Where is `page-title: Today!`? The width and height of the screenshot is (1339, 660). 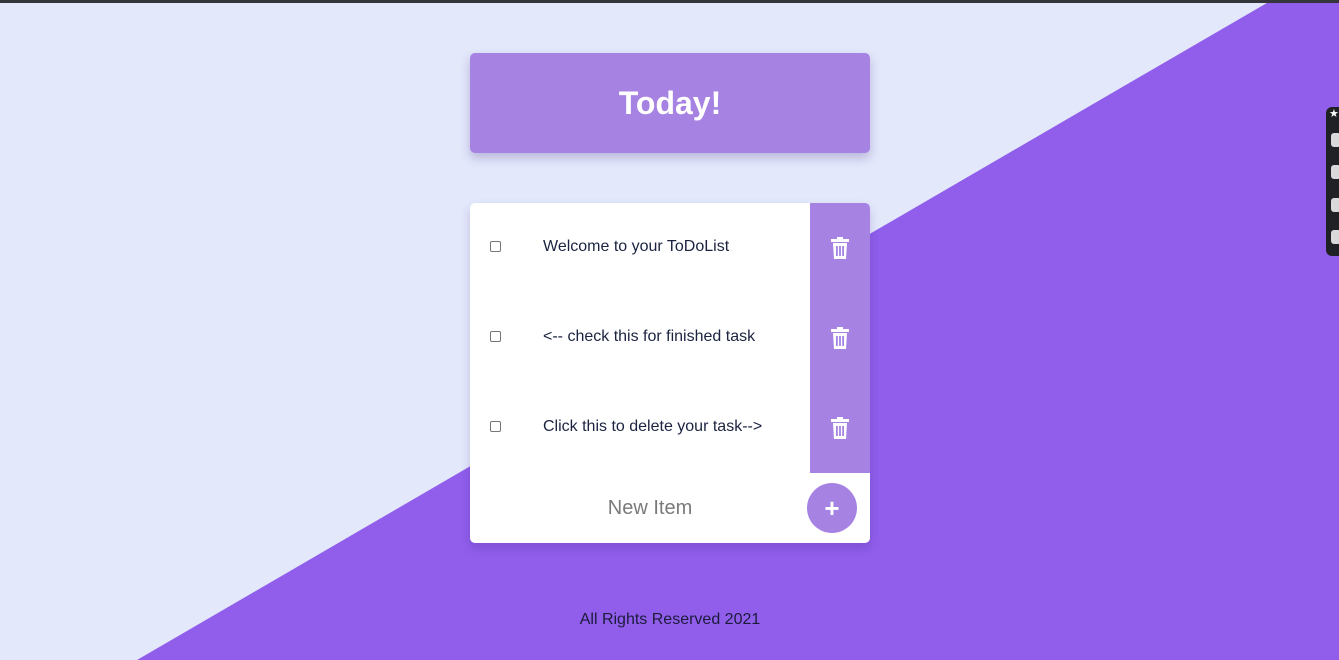 page-title: Today! is located at coordinates (670, 102).